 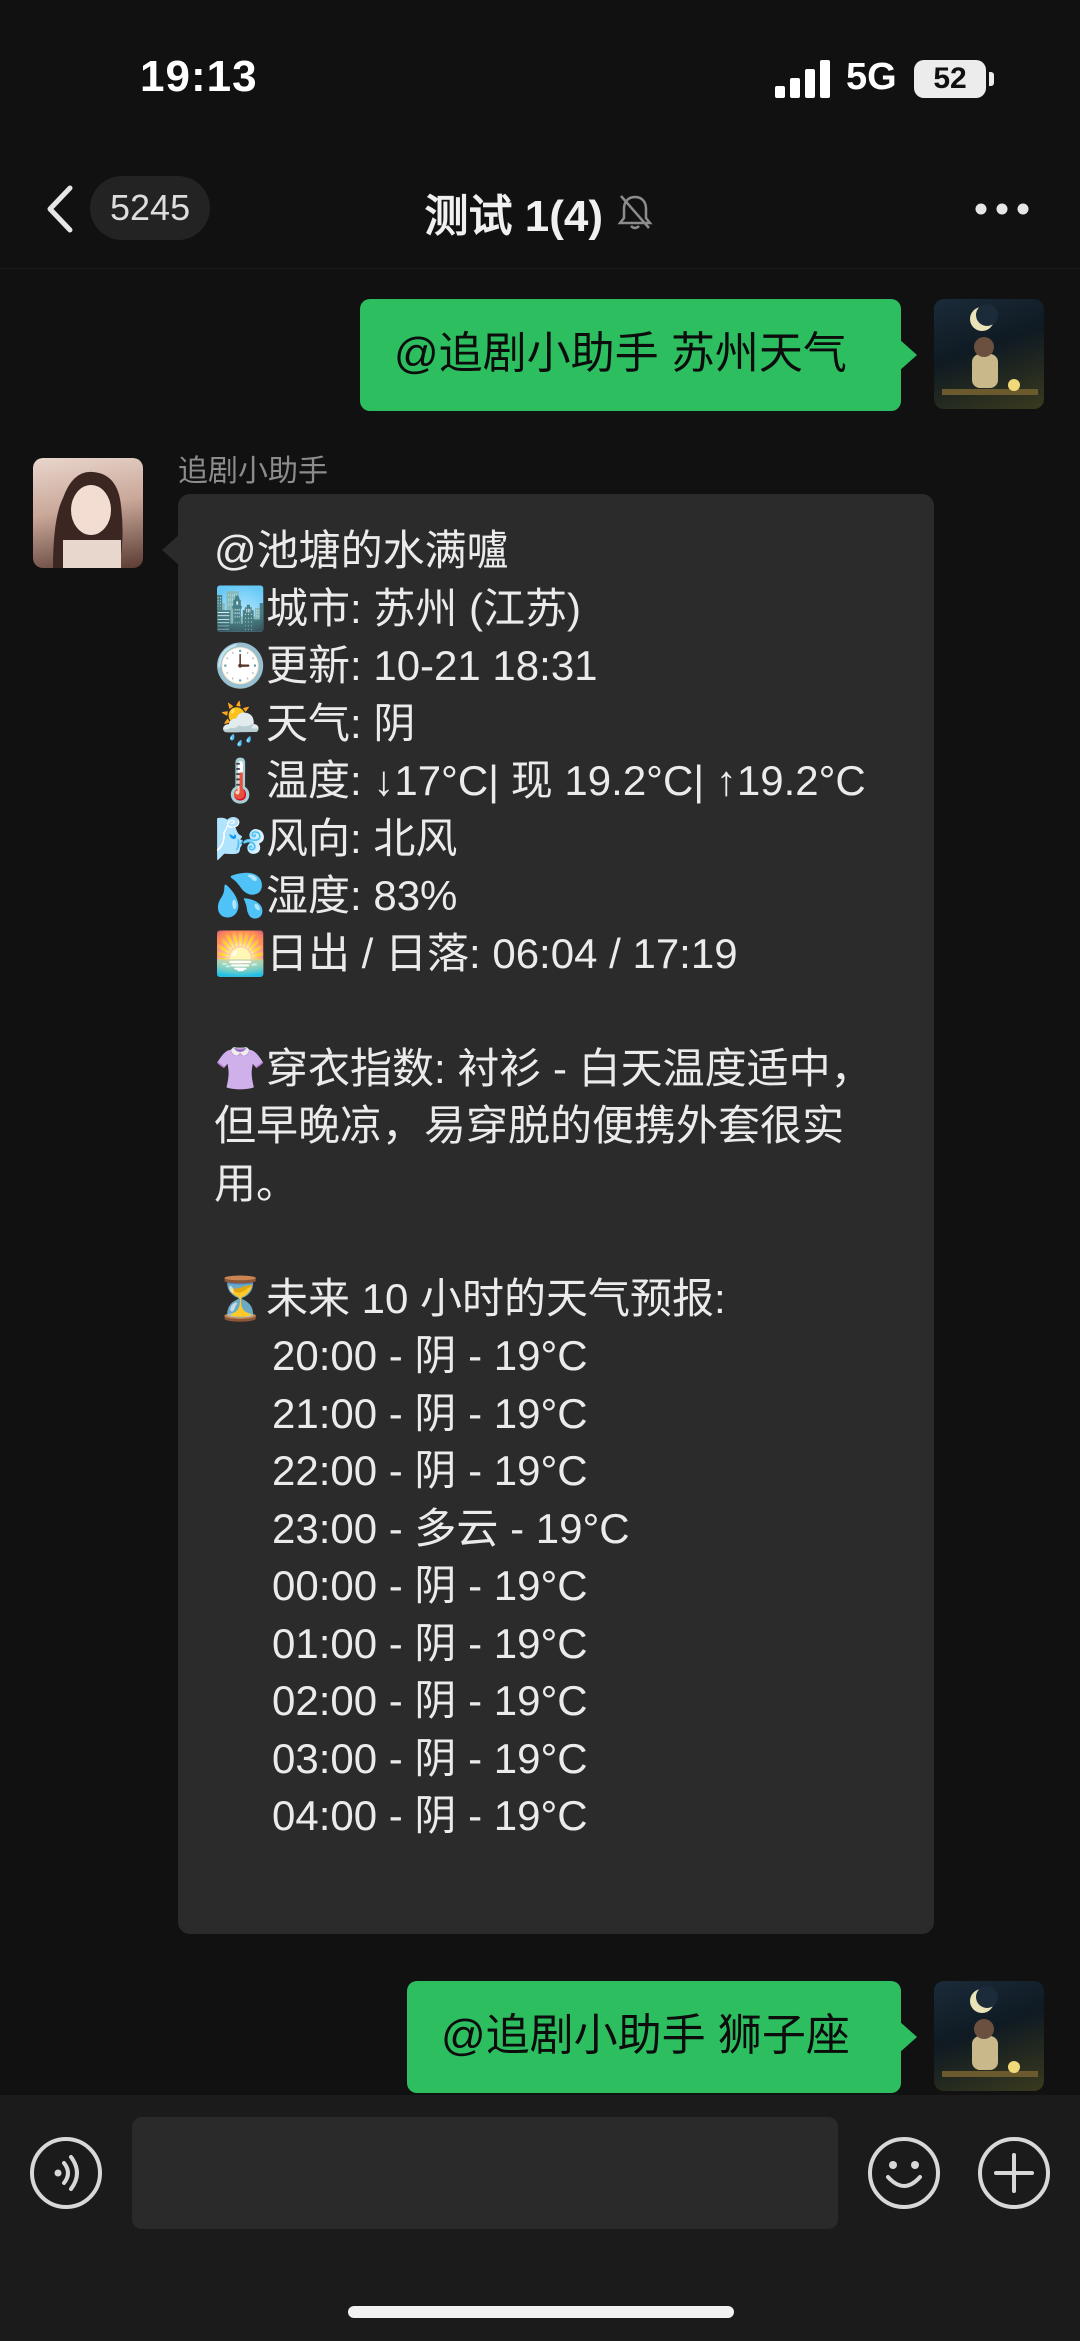 What do you see at coordinates (240, 780) in the screenshot?
I see `thermometer-icon: 🌡️` at bounding box center [240, 780].